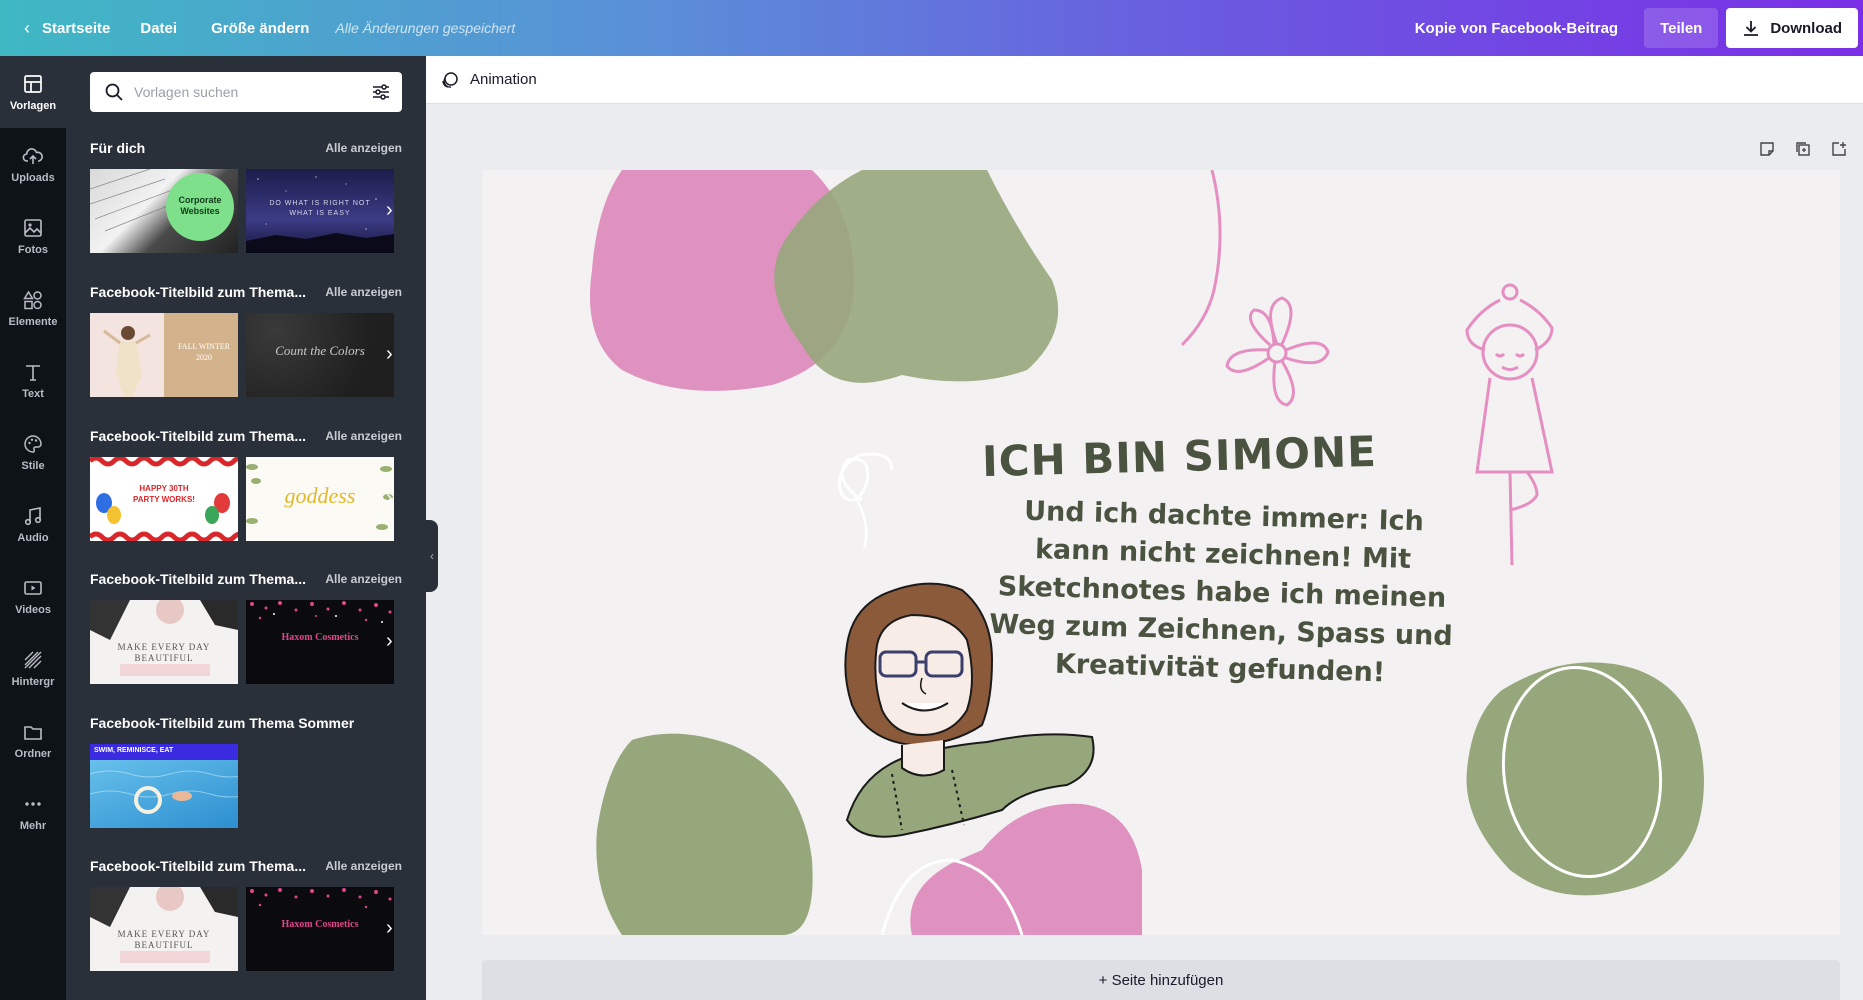 The height and width of the screenshot is (1000, 1863). Describe the element at coordinates (320, 495) in the screenshot. I see `template-thumbnail-text: goddess` at that location.